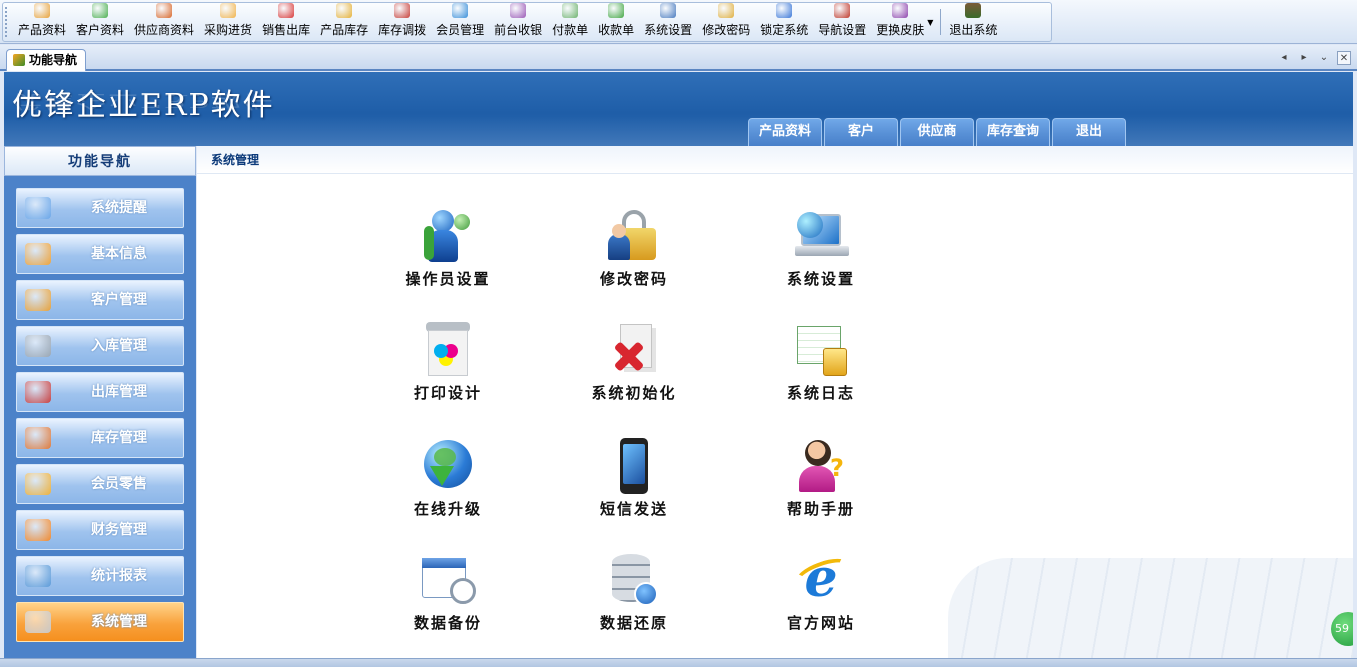 The image size is (1357, 667). I want to click on nav-item-button: 库存管理, so click(100, 438).